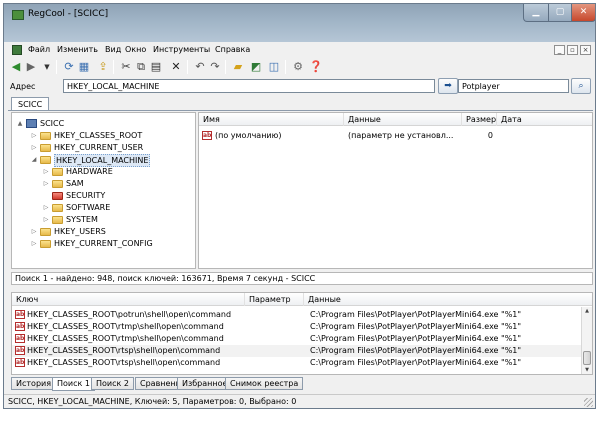 The height and width of the screenshot is (433, 600). Describe the element at coordinates (105, 219) in the screenshot. I see `tree-node: ▷ SYSTEM` at that location.